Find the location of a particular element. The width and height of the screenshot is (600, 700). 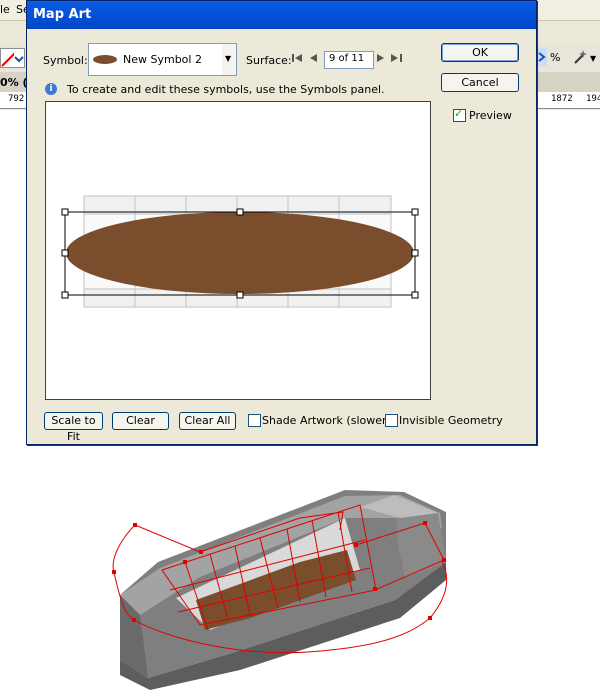

dialog-titlebar: Map Art is located at coordinates (281, 15).